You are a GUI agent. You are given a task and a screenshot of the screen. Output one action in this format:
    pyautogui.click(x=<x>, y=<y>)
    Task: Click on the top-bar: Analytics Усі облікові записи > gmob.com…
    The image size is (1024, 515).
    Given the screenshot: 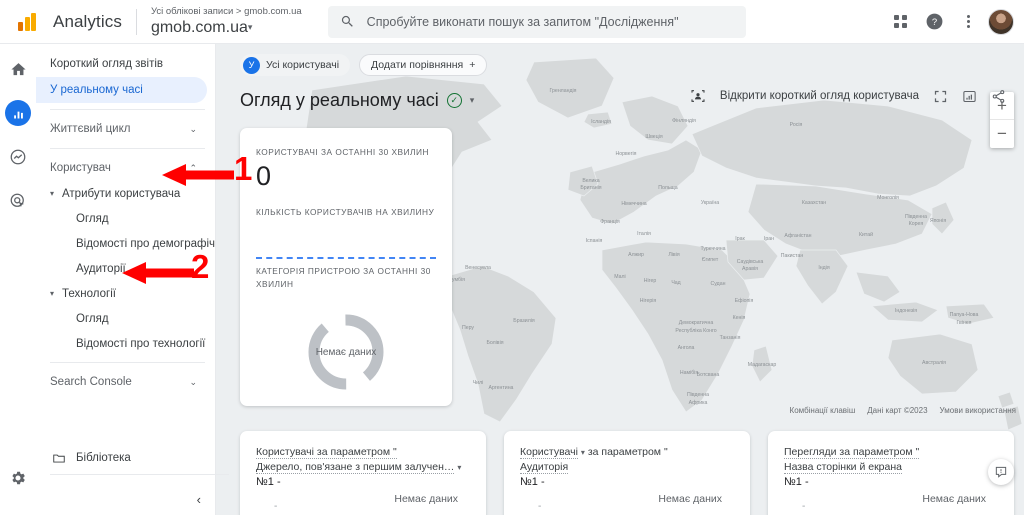 What is the action you would take?
    pyautogui.click(x=512, y=22)
    